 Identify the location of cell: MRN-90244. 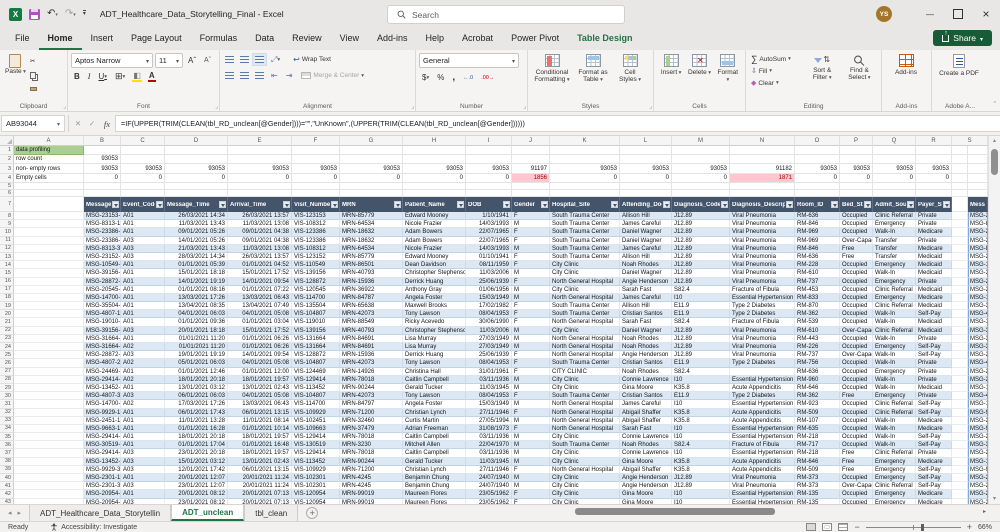
(371, 461).